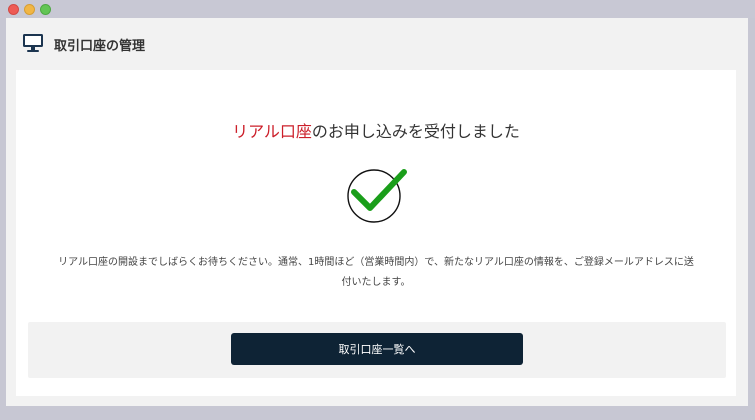 Image resolution: width=755 pixels, height=420 pixels. Describe the element at coordinates (377, 44) in the screenshot. I see `page-header: 取引口座の管理` at that location.